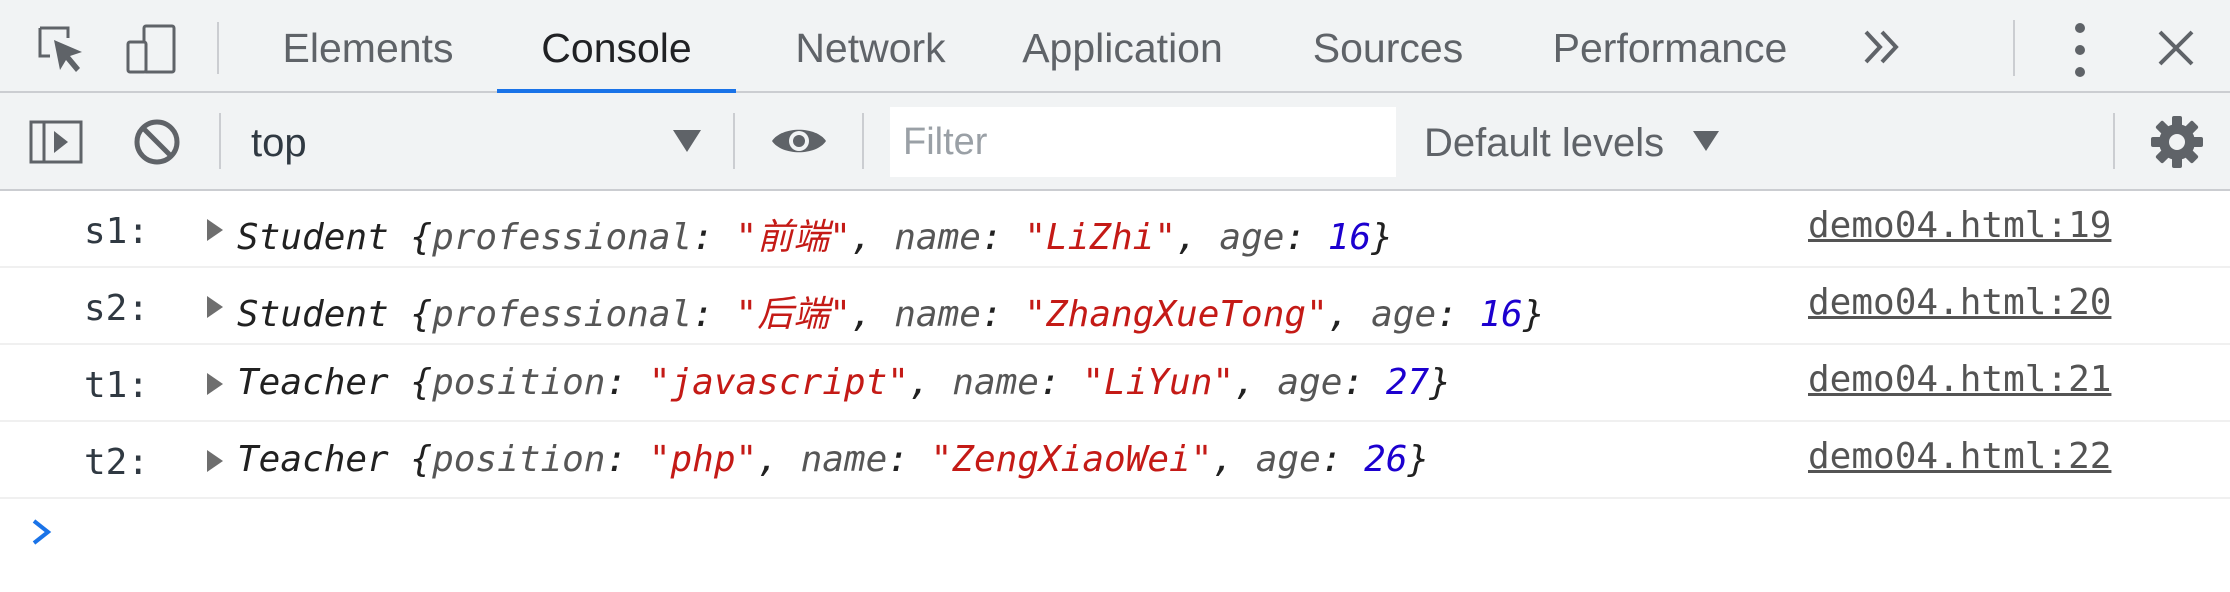 The image size is (2230, 592). Describe the element at coordinates (117, 385) in the screenshot. I see `message-label: t1:` at that location.